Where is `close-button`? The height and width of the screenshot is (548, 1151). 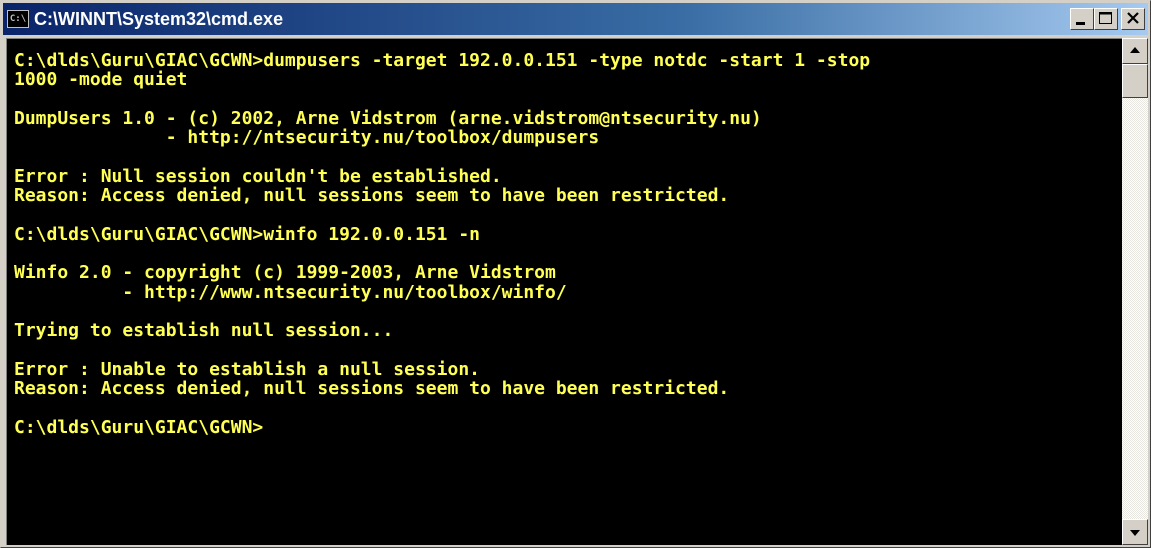
close-button is located at coordinates (1133, 19).